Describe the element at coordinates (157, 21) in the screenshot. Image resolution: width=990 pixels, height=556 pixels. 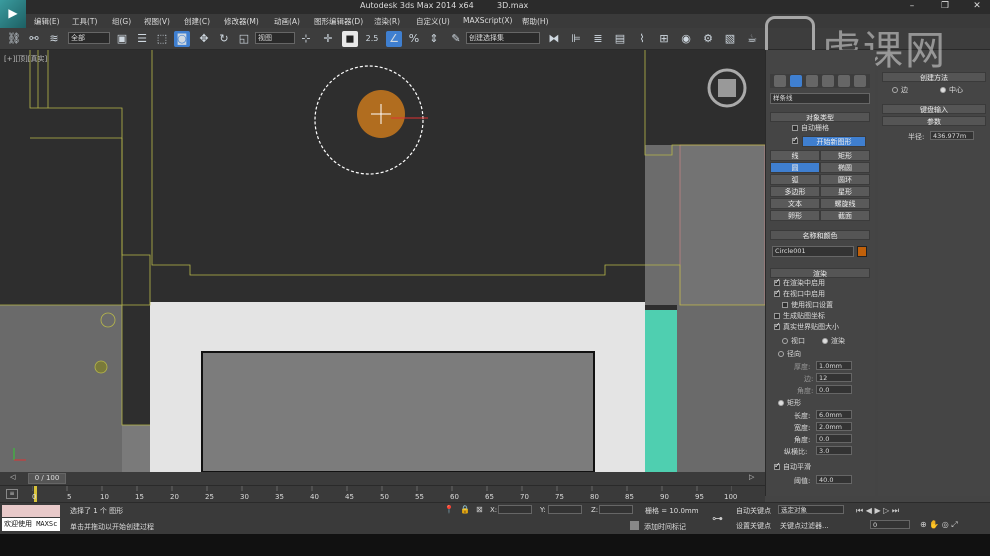
I see `menu-views: 视图(V)` at that location.